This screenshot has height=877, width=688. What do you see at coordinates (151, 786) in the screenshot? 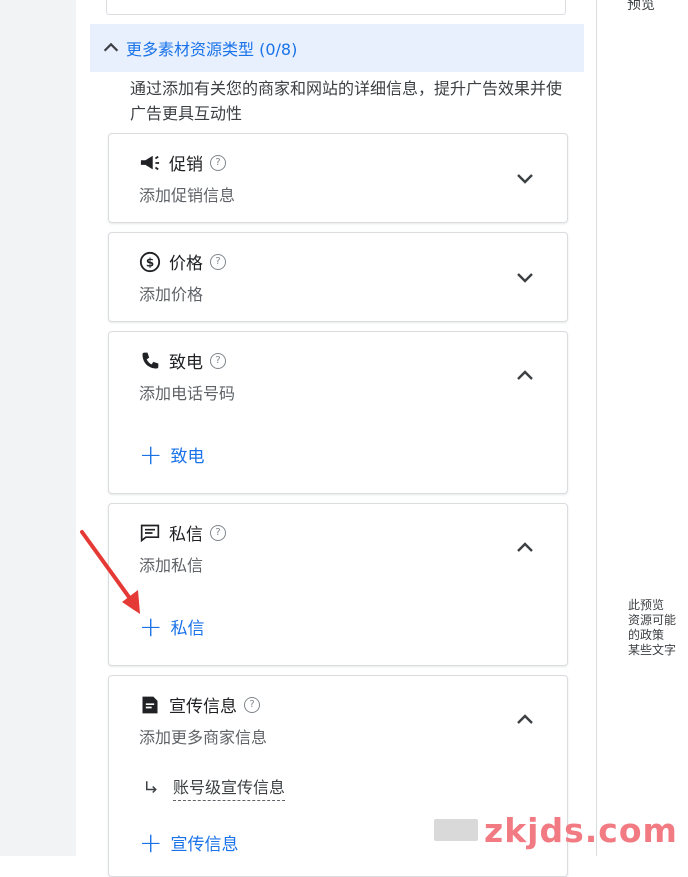
I see `subdirectory-arrow-icon` at bounding box center [151, 786].